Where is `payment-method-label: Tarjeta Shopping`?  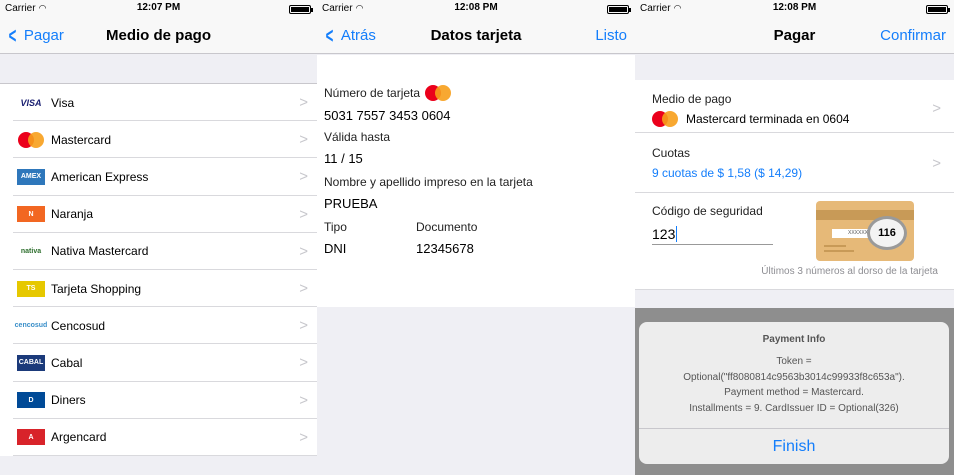 payment-method-label: Tarjeta Shopping is located at coordinates (96, 288).